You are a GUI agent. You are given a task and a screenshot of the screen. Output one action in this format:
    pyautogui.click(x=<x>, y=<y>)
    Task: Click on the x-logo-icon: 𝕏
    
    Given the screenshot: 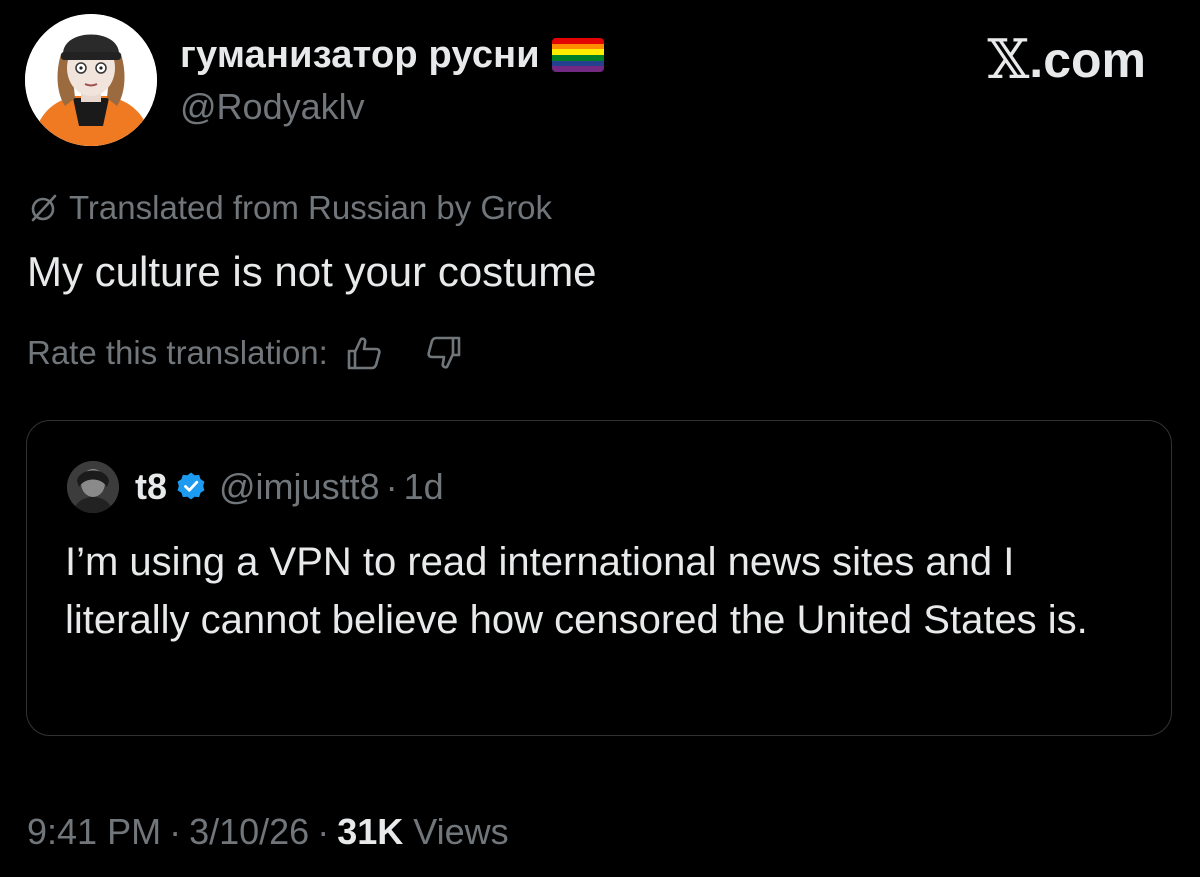 What is the action you would take?
    pyautogui.click(x=1008, y=59)
    